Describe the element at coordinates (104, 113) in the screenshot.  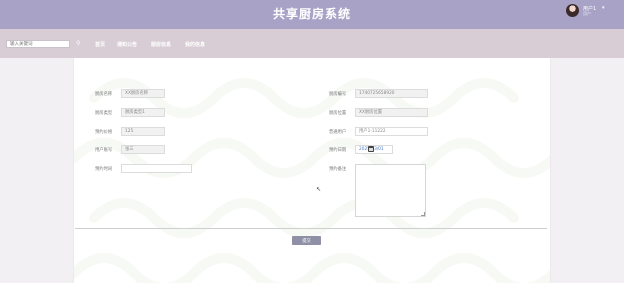
I see `kitchen-type-label: 厨房类型` at that location.